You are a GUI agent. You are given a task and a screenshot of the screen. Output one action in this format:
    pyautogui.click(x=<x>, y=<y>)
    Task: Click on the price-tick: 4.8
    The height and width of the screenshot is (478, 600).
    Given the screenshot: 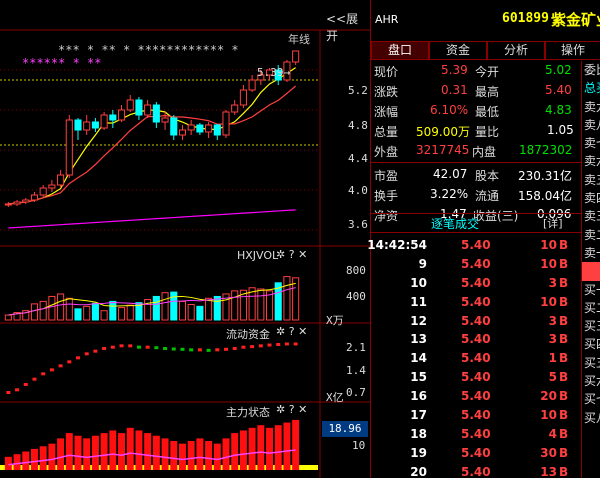 What is the action you would take?
    pyautogui.click(x=358, y=125)
    